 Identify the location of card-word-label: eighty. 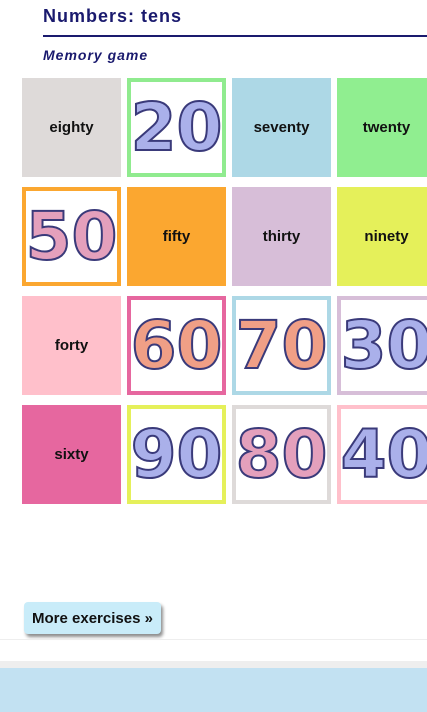
(71, 127).